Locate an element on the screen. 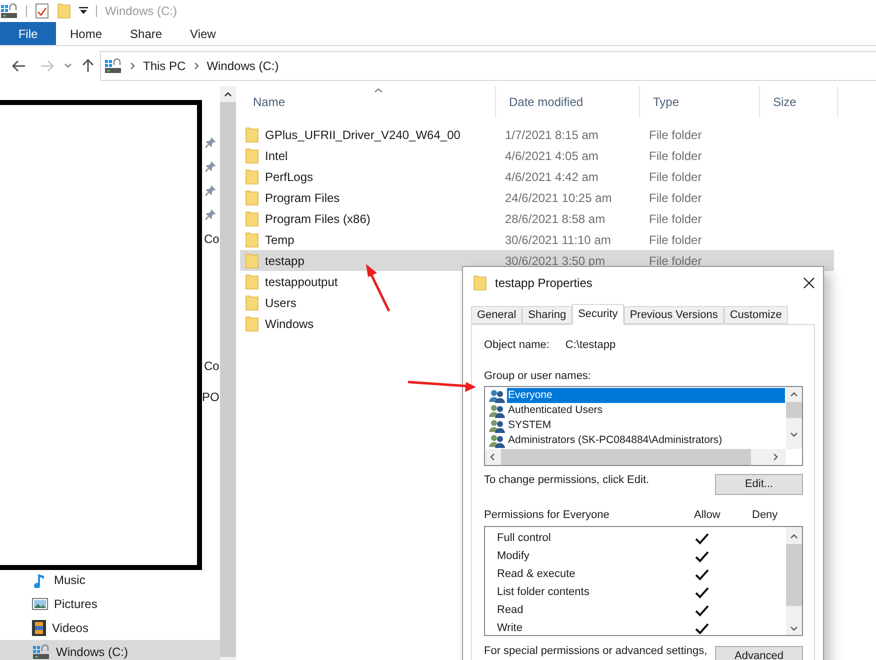 The image size is (876, 660). file-name: Program Files is located at coordinates (302, 198).